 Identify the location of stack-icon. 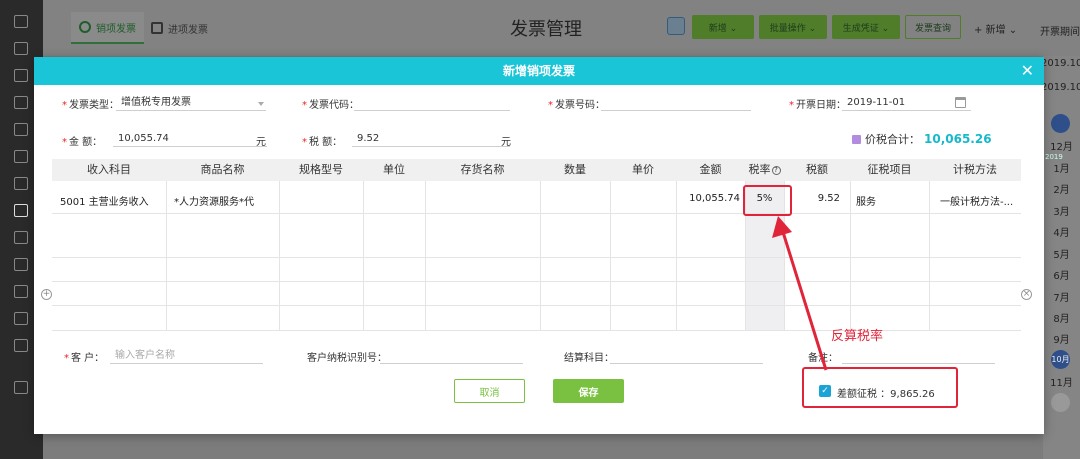
(21, 291).